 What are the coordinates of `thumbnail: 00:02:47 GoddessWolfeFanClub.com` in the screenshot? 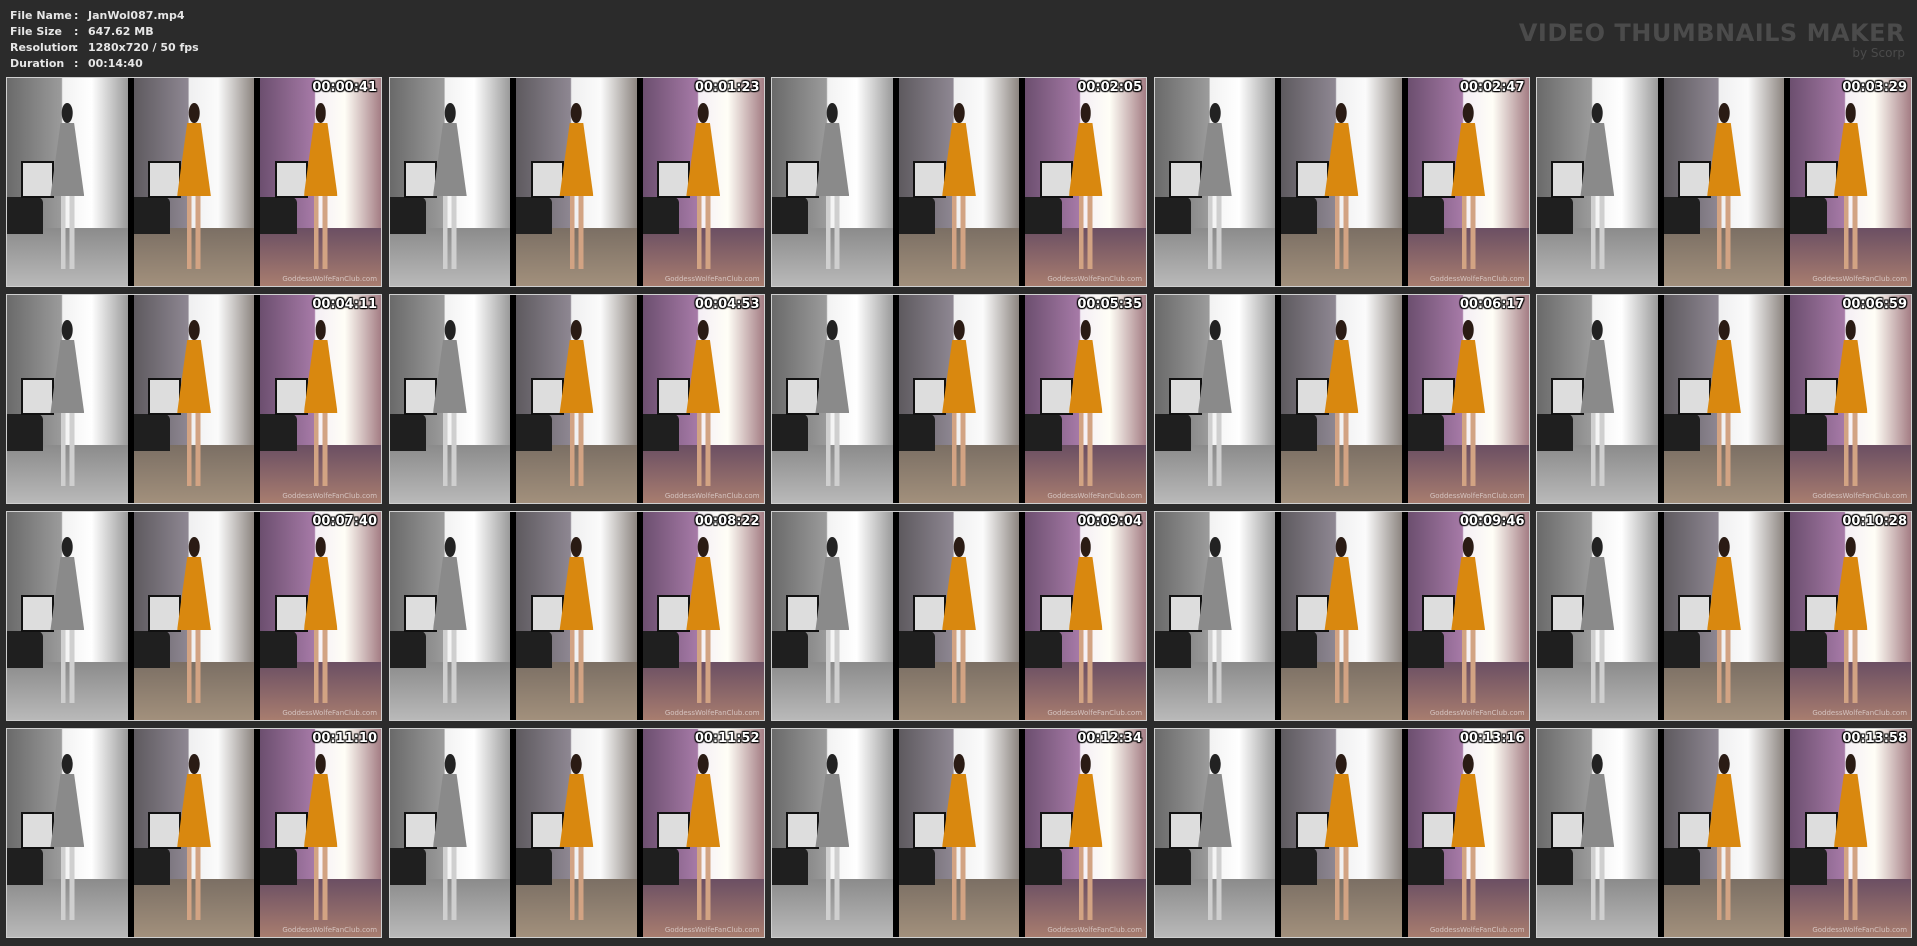 It's located at (1341, 182).